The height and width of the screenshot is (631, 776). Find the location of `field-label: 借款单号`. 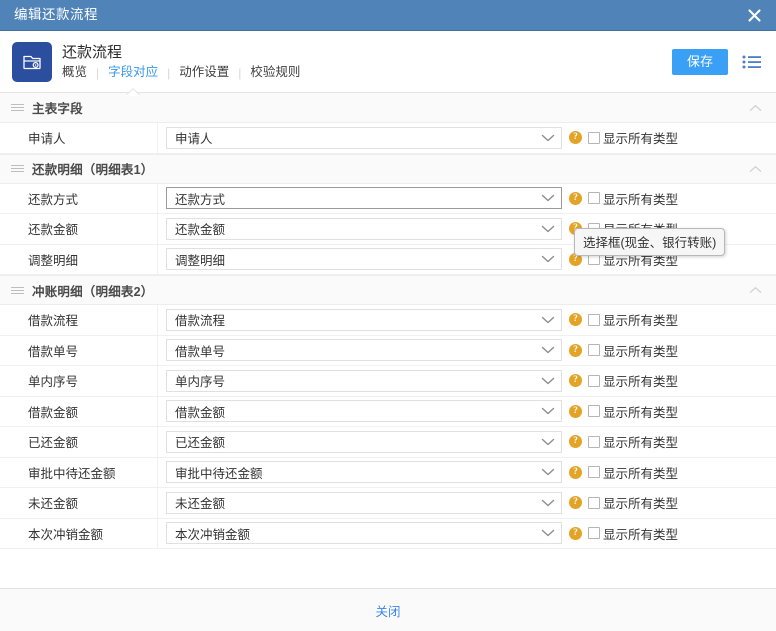

field-label: 借款单号 is located at coordinates (79, 350).